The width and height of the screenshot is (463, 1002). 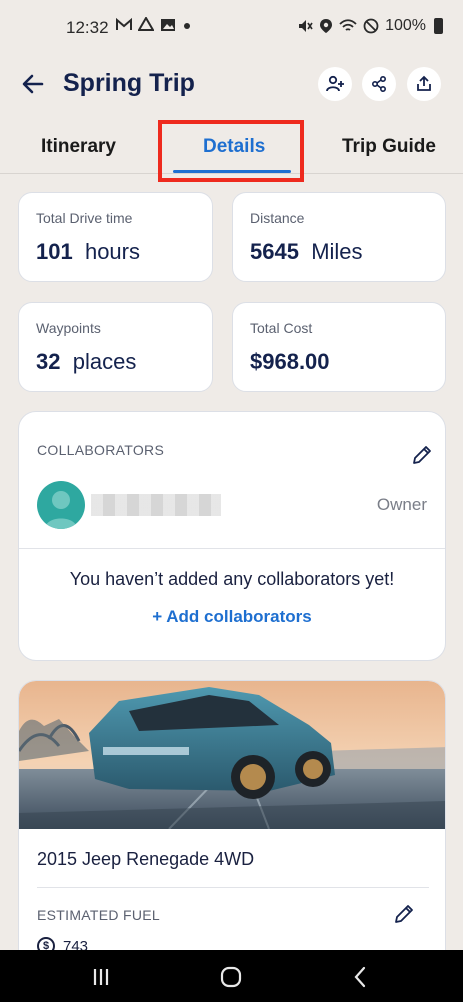 I want to click on add-collaborators-link: + Add collaborators, so click(x=232, y=617).